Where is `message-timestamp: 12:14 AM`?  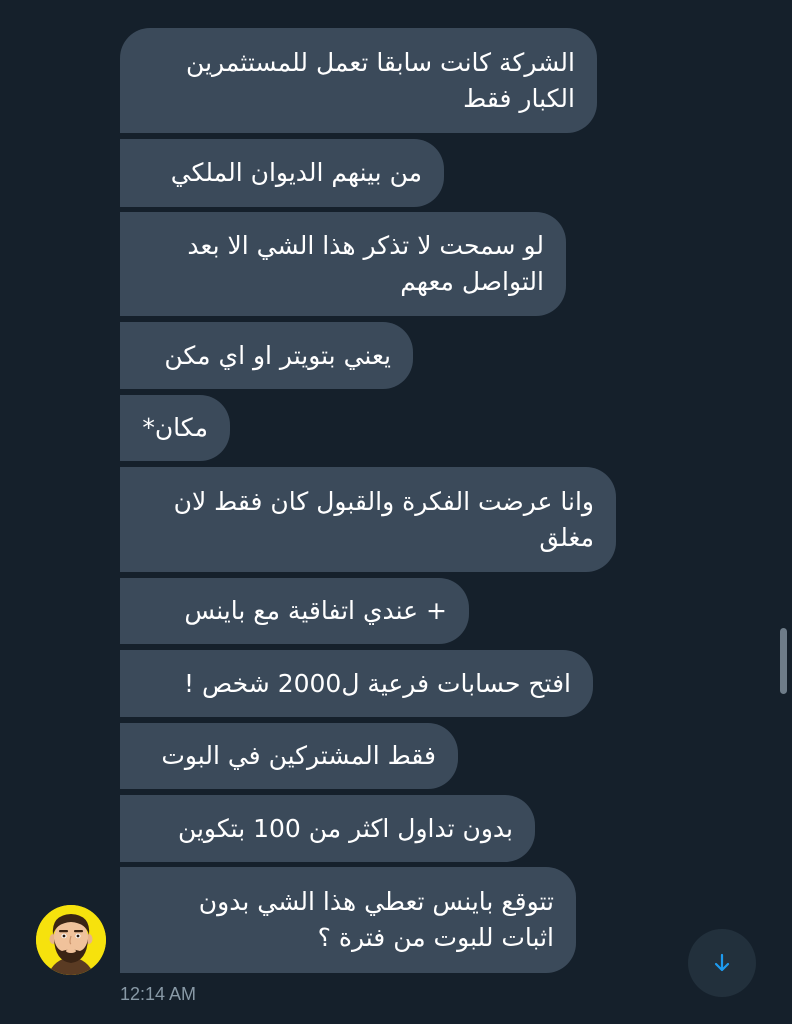 message-timestamp: 12:14 AM is located at coordinates (158, 994).